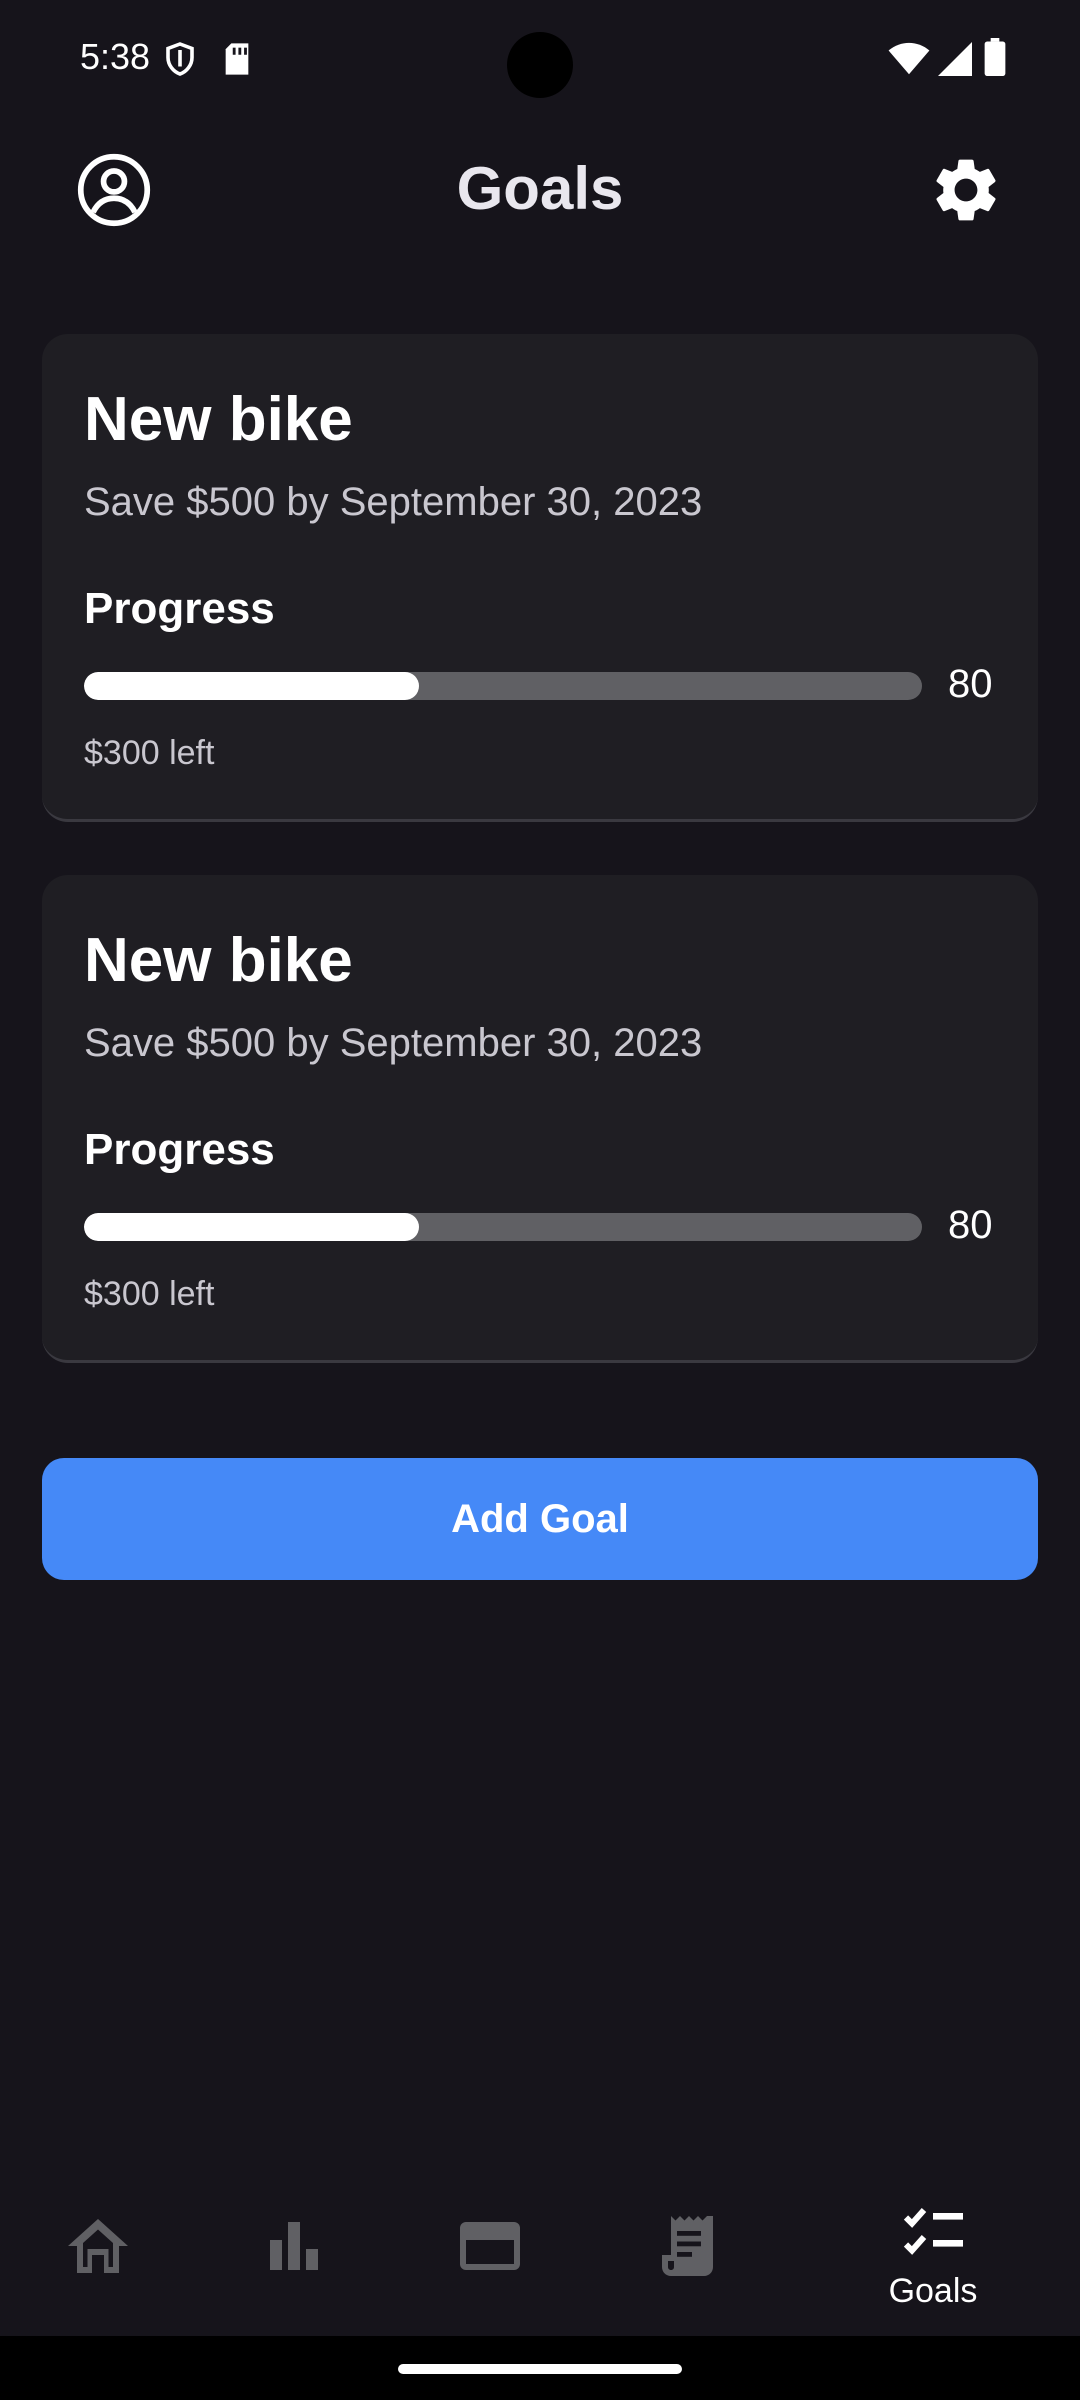 Image resolution: width=1080 pixels, height=2400 pixels. Describe the element at coordinates (540, 1519) in the screenshot. I see `add-goal-button: Add Goal` at that location.